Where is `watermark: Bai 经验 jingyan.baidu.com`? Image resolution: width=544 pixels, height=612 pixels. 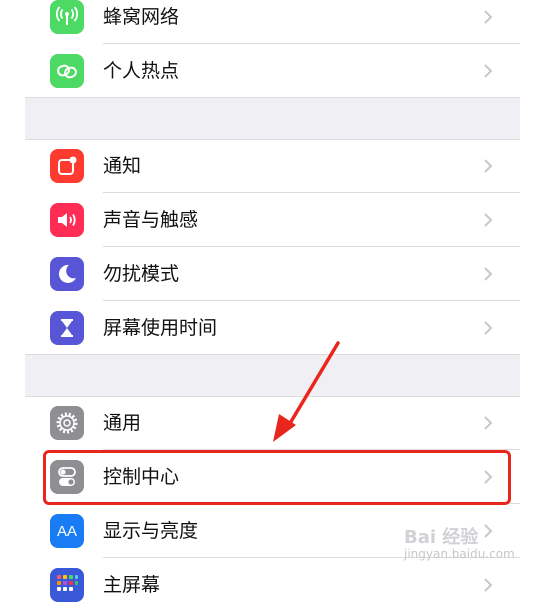 watermark: Bai 经验 jingyan.baidu.com is located at coordinates (459, 544).